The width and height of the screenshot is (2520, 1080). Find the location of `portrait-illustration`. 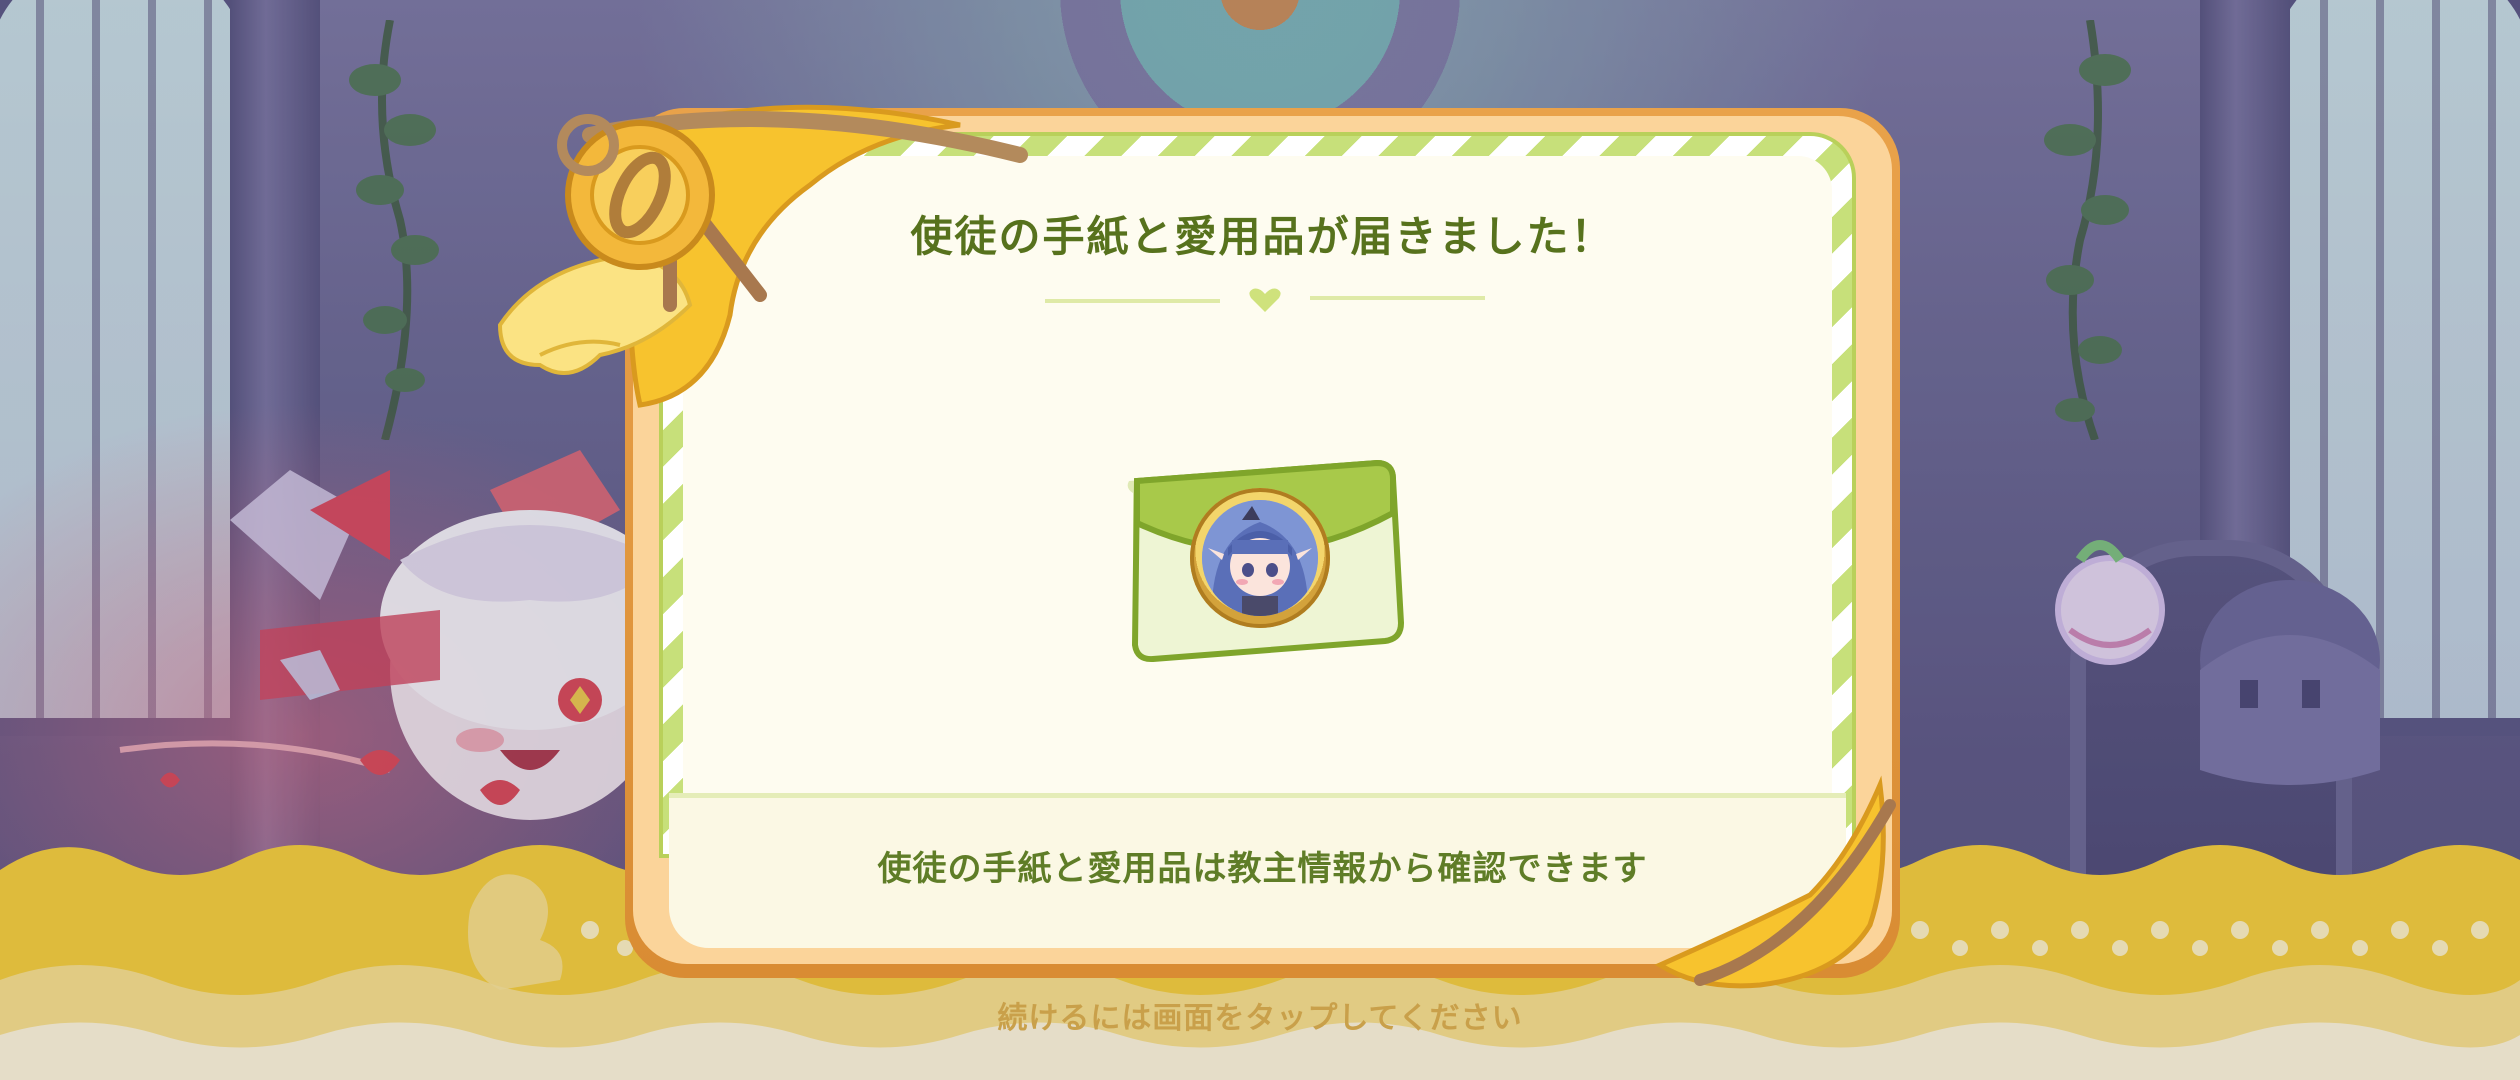

portrait-illustration is located at coordinates (1260, 558).